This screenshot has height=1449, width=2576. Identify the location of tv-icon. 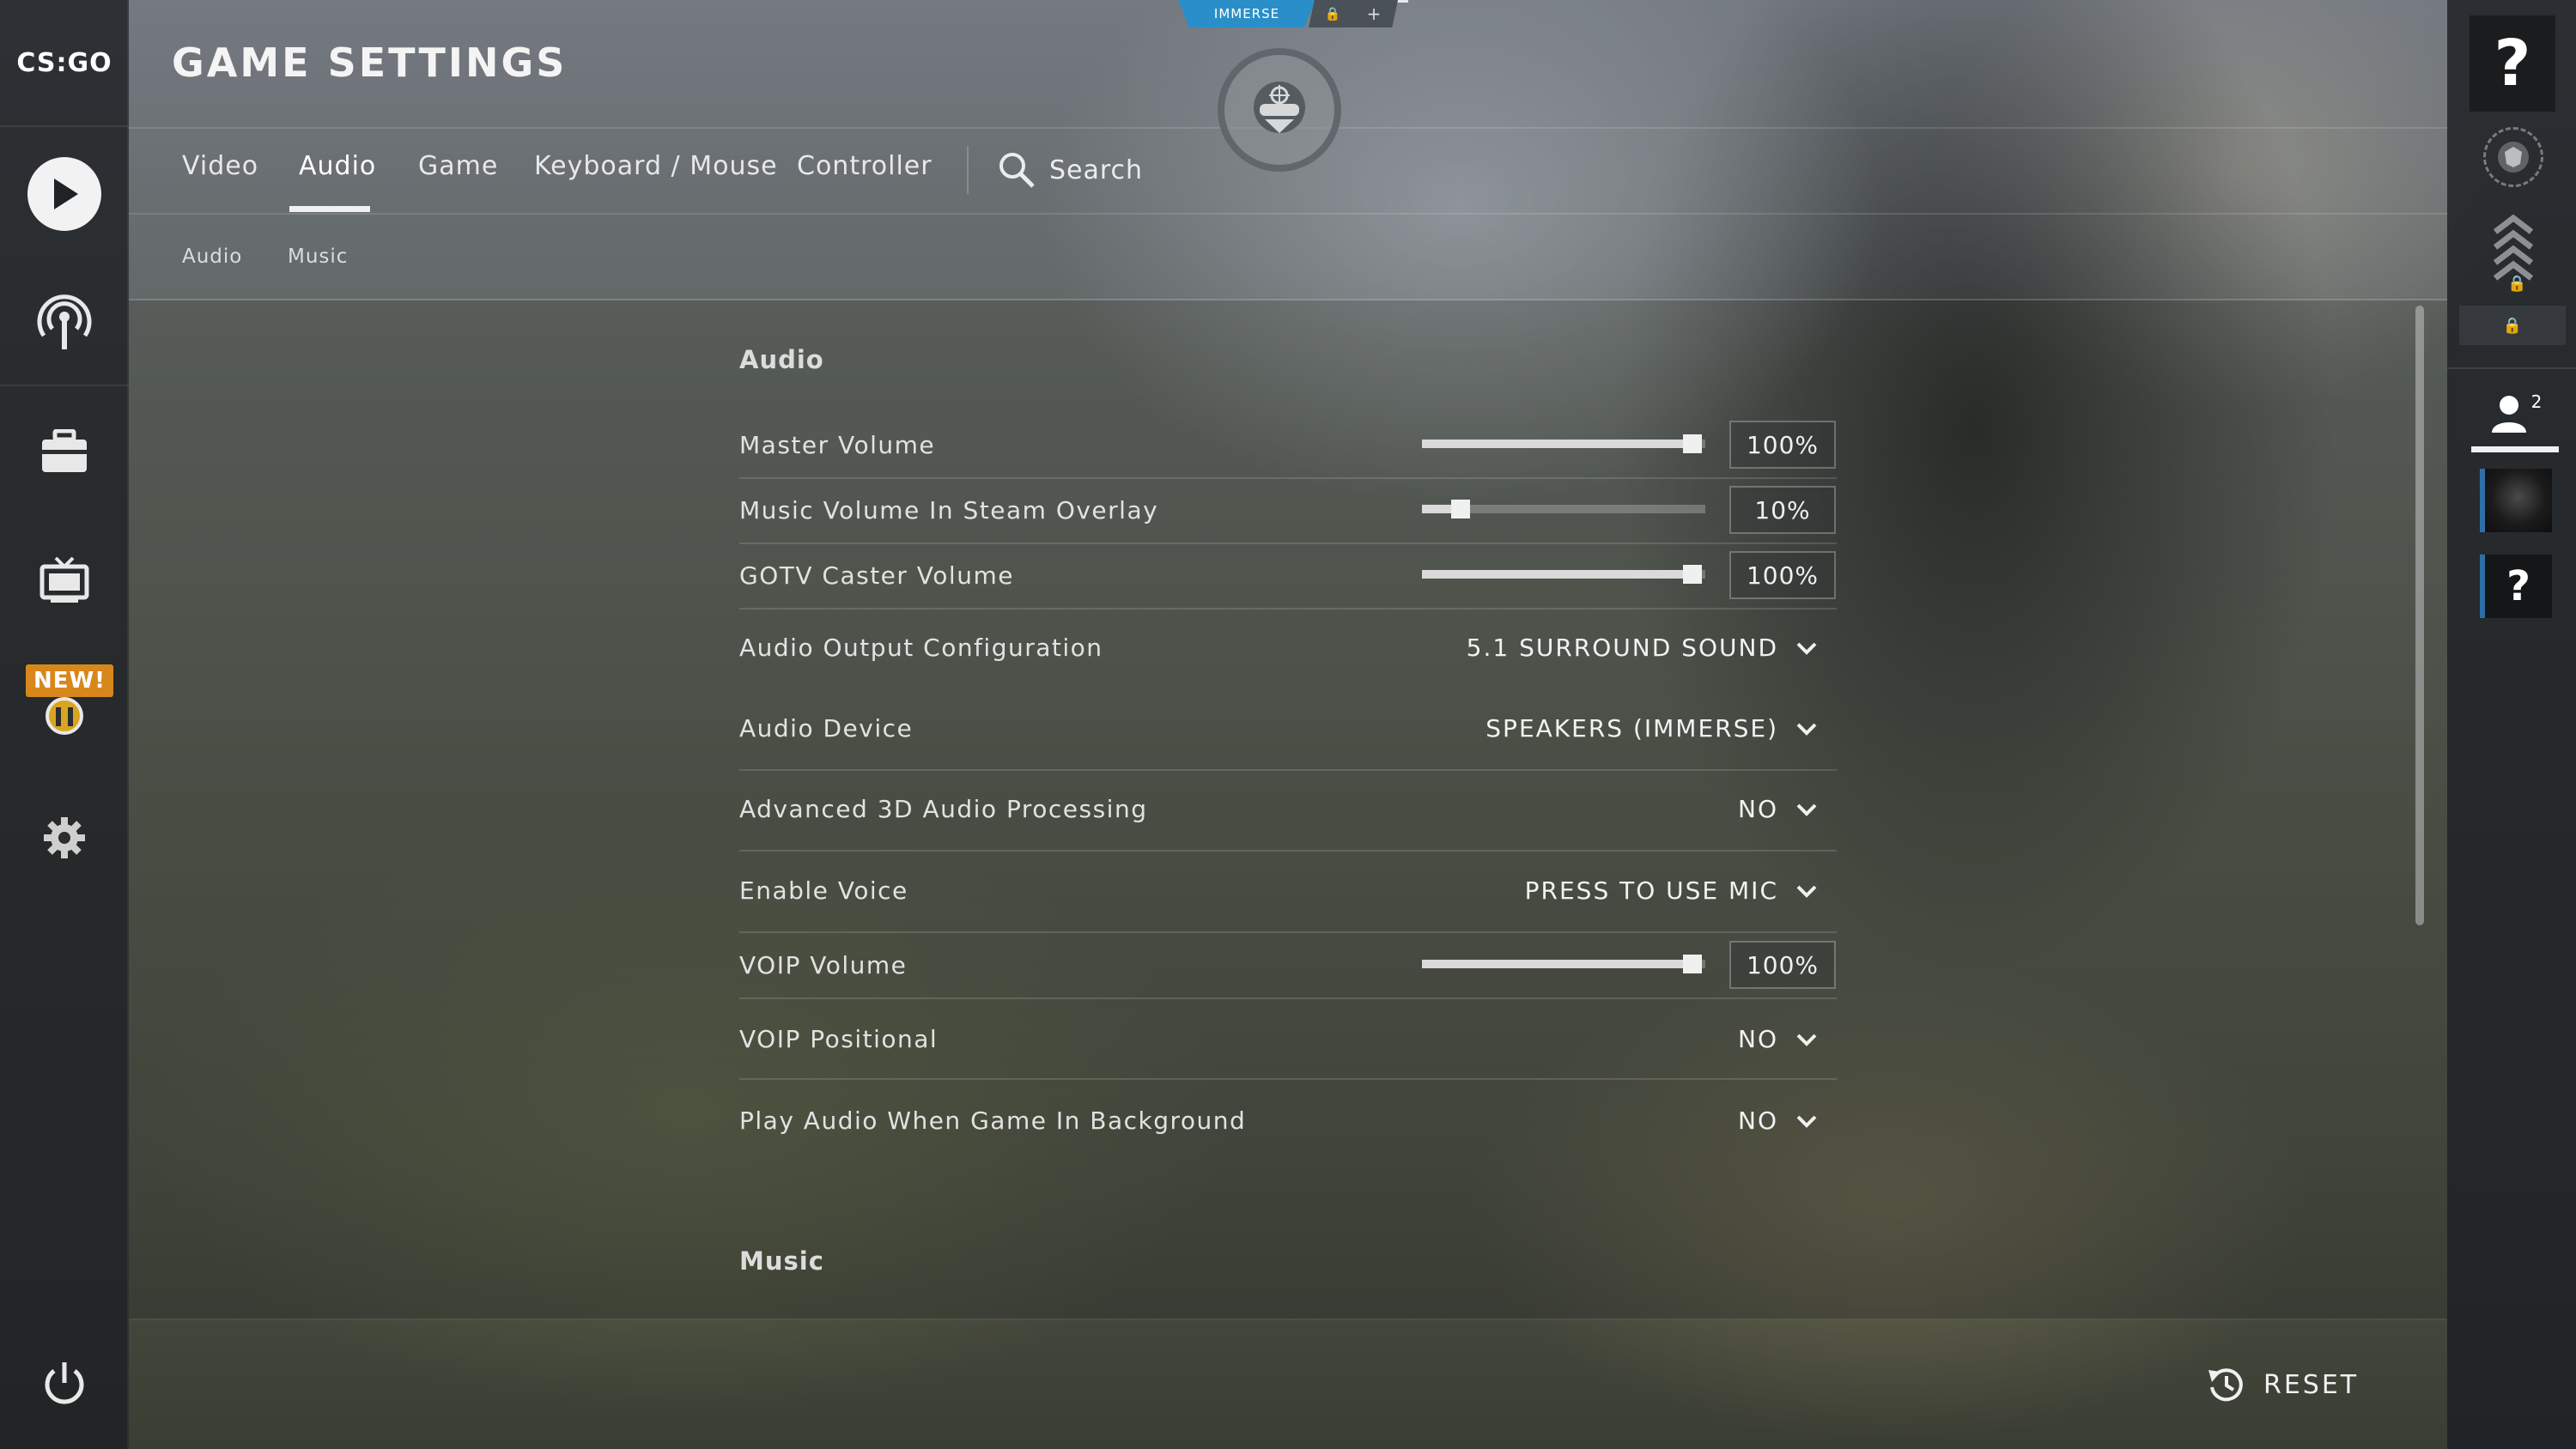
(64, 579).